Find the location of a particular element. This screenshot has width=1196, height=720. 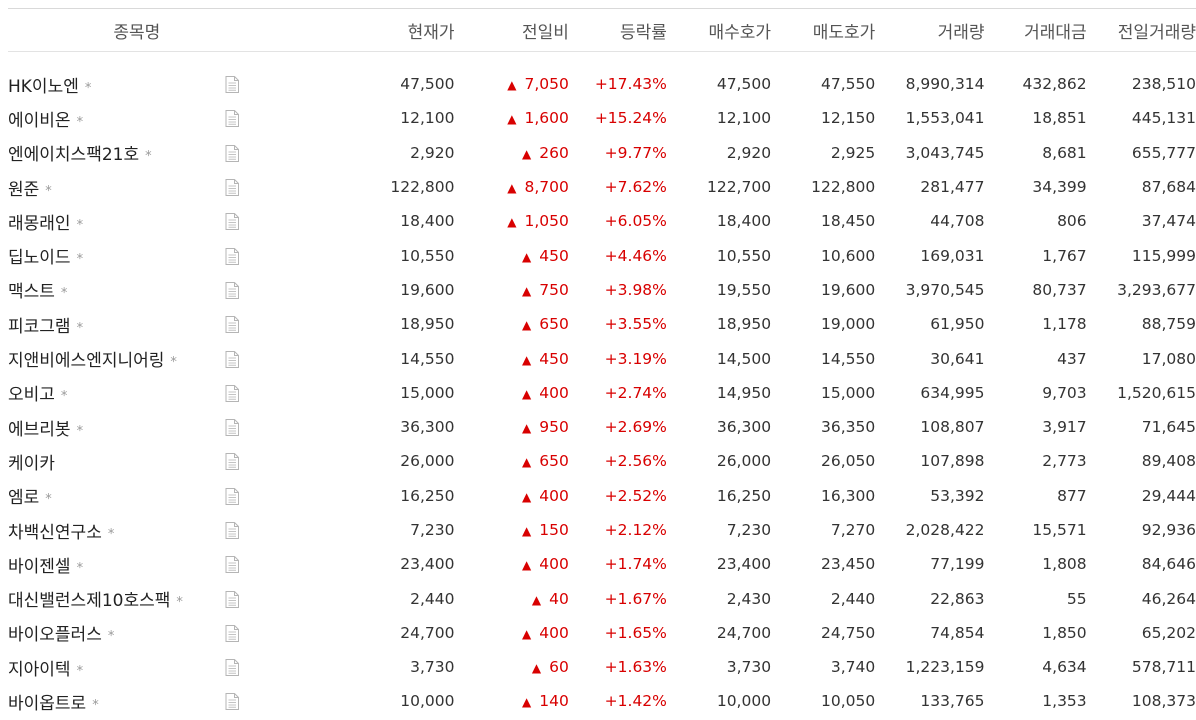

volume-cell: 8,990,314 is located at coordinates (945, 84).